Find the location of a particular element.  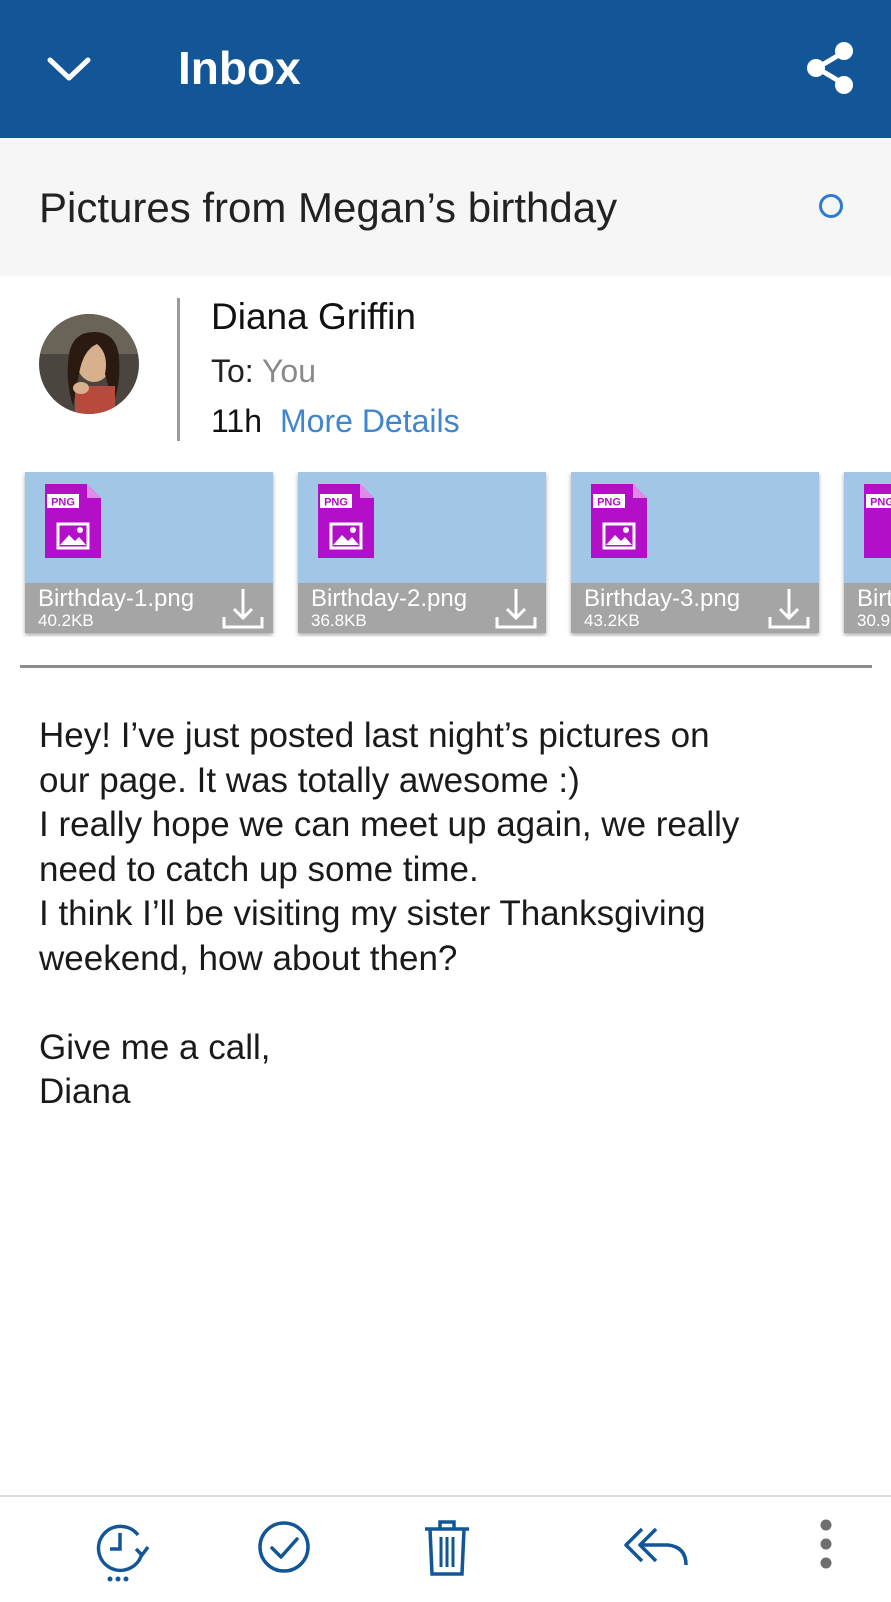

reply-all-icon is located at coordinates (657, 1549).